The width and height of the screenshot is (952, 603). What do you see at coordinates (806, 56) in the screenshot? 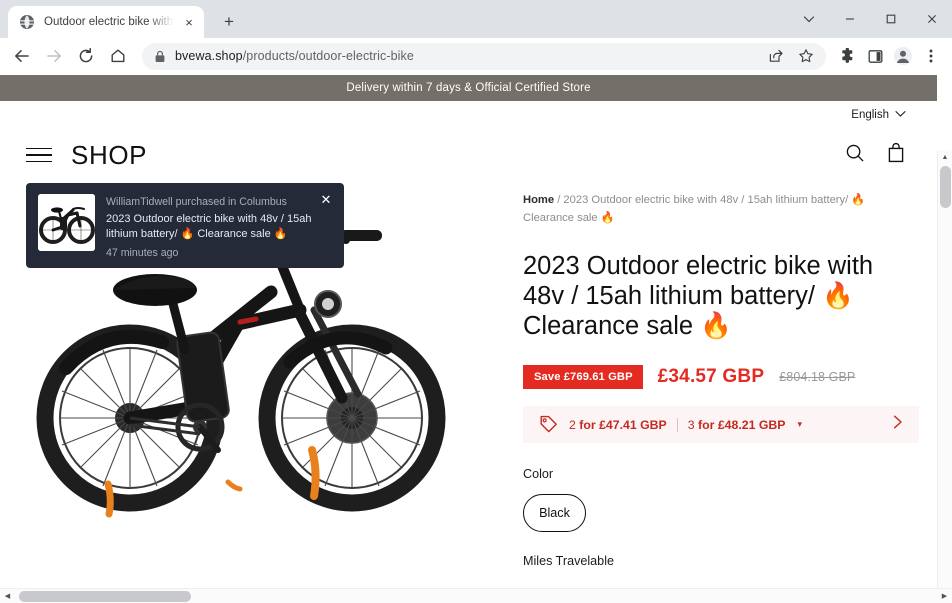
I see `bookmark-star-icon` at bounding box center [806, 56].